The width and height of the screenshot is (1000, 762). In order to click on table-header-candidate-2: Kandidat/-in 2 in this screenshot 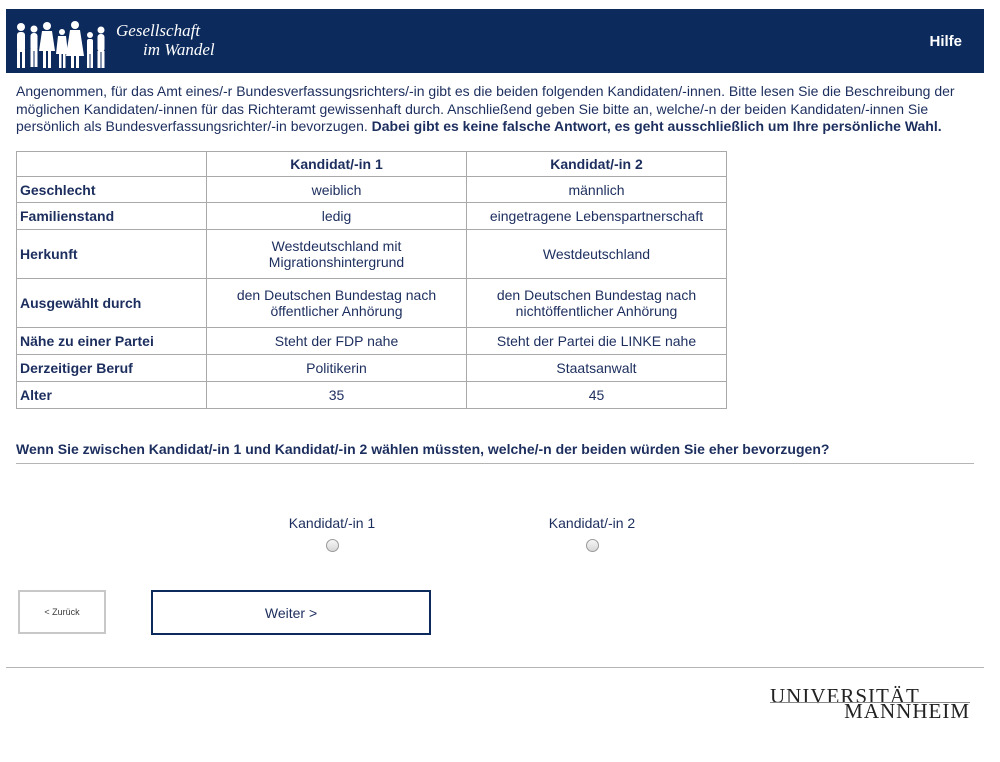, I will do `click(596, 164)`.